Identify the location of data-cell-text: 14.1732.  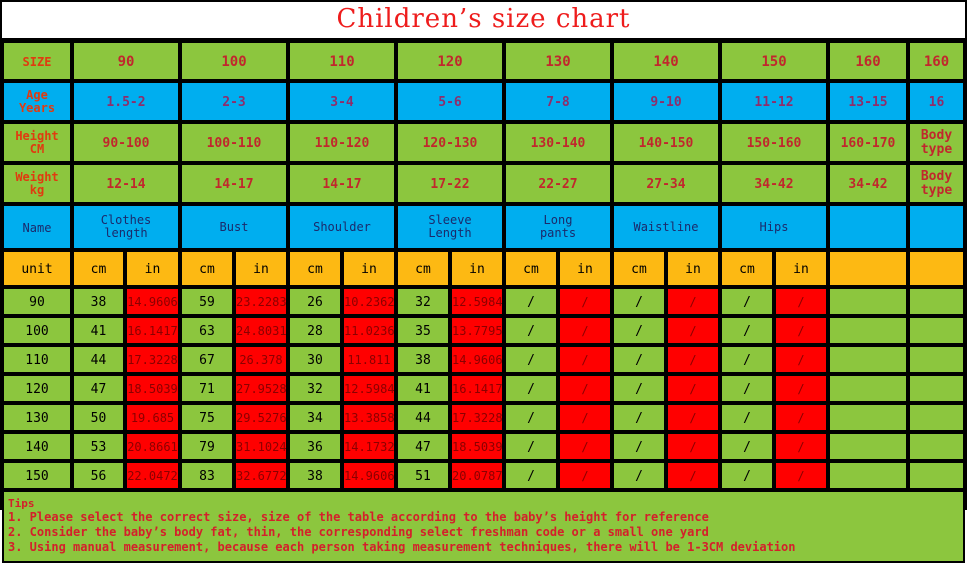
(369, 447).